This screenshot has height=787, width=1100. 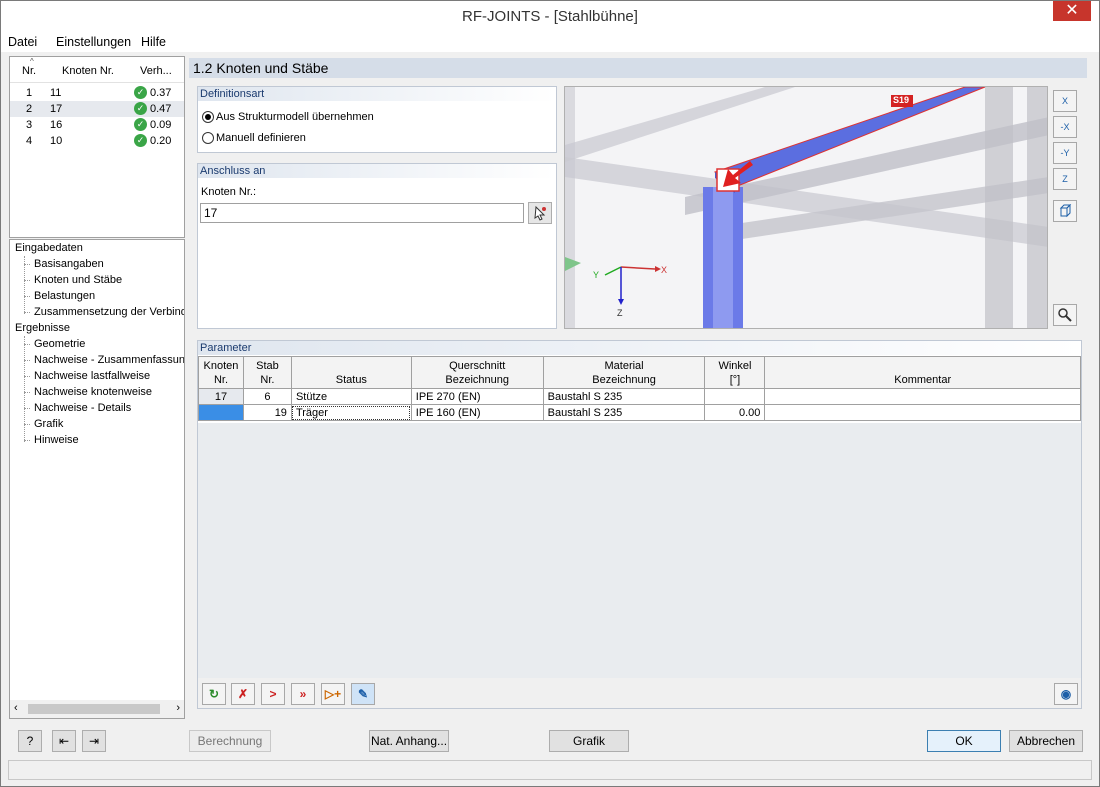 What do you see at coordinates (1065, 179) in the screenshot?
I see `view-z-button: Z` at bounding box center [1065, 179].